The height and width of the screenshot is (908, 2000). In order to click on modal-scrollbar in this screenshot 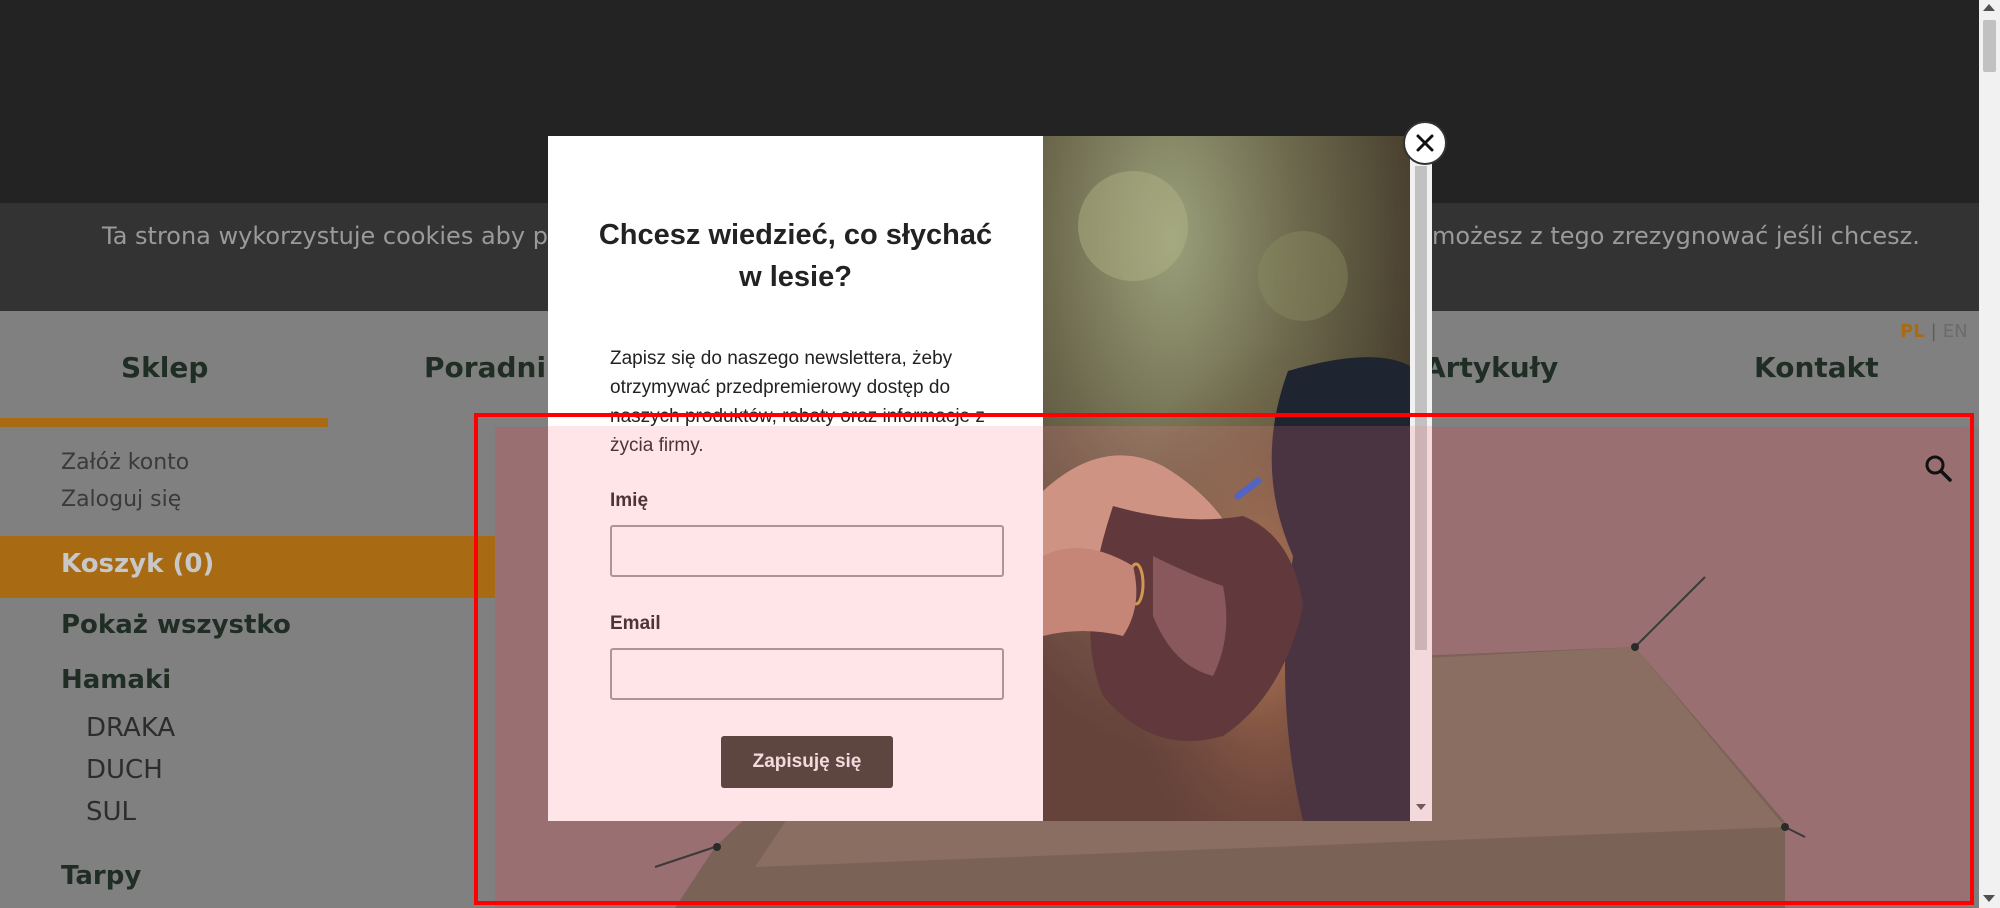, I will do `click(1421, 478)`.